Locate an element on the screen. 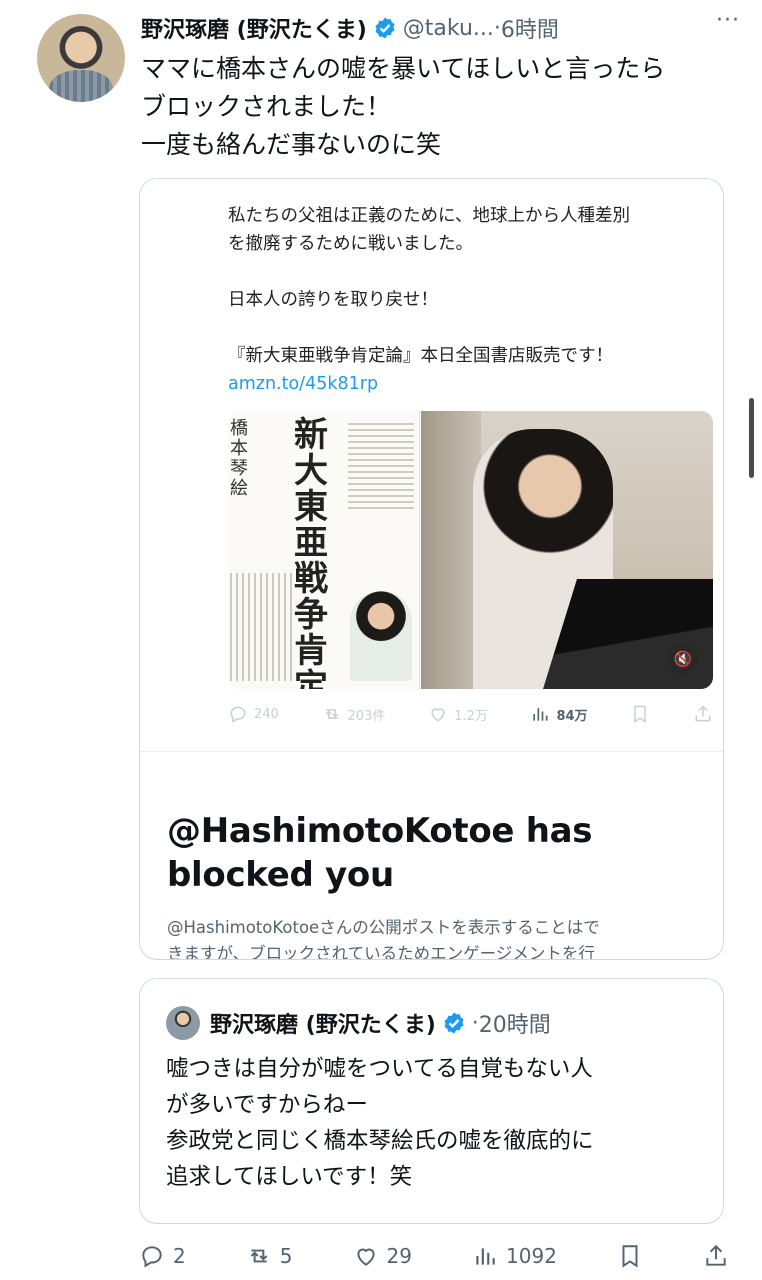 The width and height of the screenshot is (762, 1280). like-button: 29 is located at coordinates (382, 1256).